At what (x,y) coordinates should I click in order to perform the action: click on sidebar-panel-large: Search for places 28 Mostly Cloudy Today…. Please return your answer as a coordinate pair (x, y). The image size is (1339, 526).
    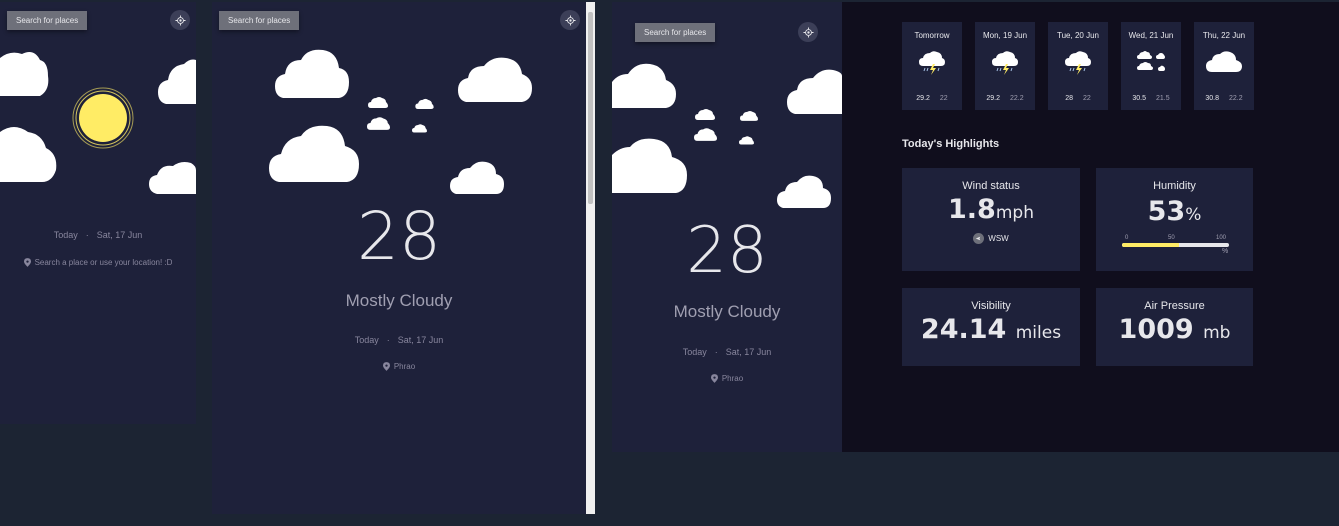
    Looking at the image, I should click on (727, 227).